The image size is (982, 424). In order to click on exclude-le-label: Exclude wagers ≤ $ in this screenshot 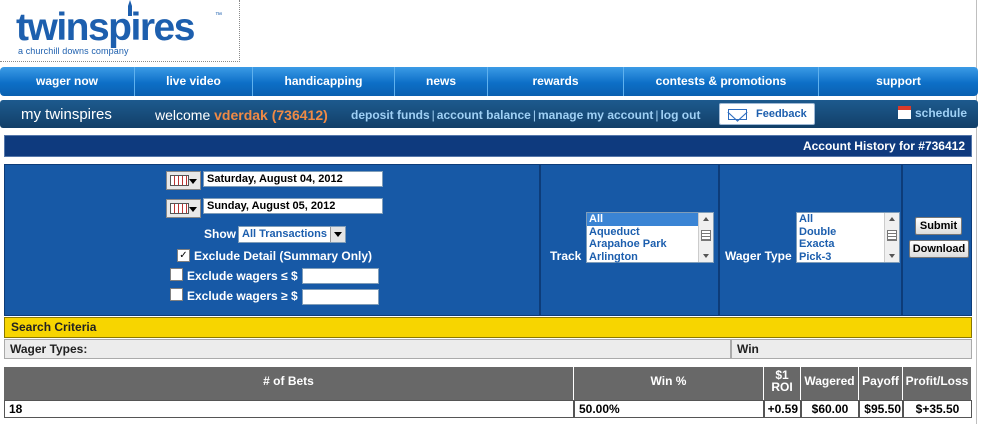, I will do `click(242, 276)`.